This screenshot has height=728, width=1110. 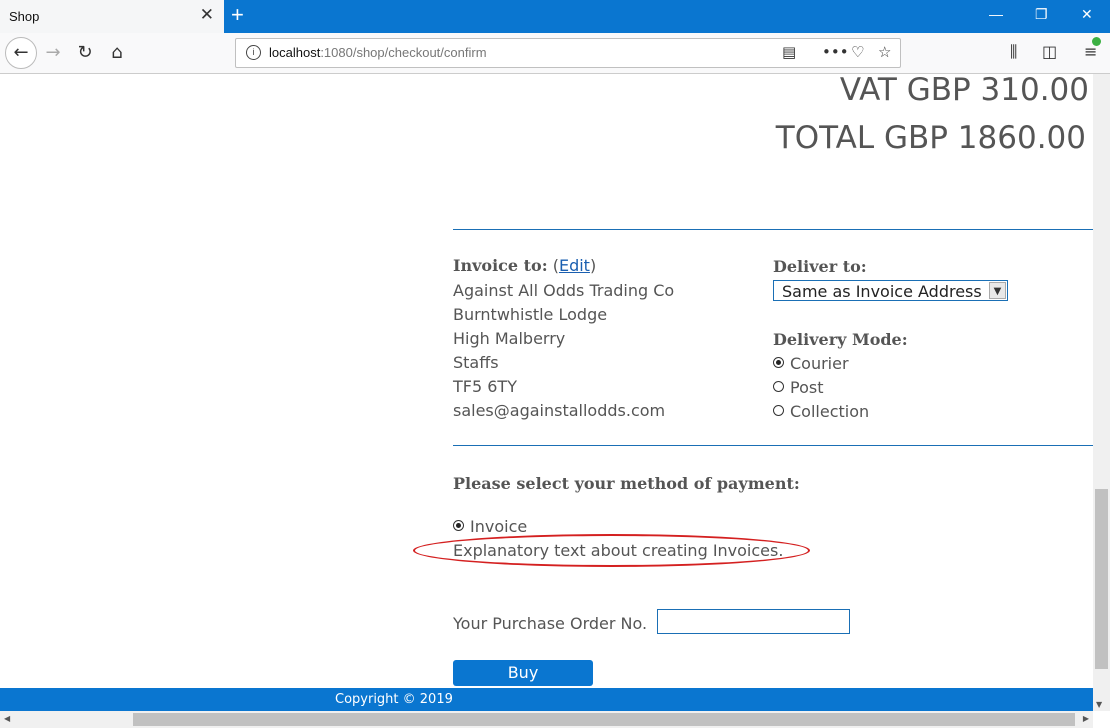 I want to click on site-info-icon: i, so click(x=253, y=52).